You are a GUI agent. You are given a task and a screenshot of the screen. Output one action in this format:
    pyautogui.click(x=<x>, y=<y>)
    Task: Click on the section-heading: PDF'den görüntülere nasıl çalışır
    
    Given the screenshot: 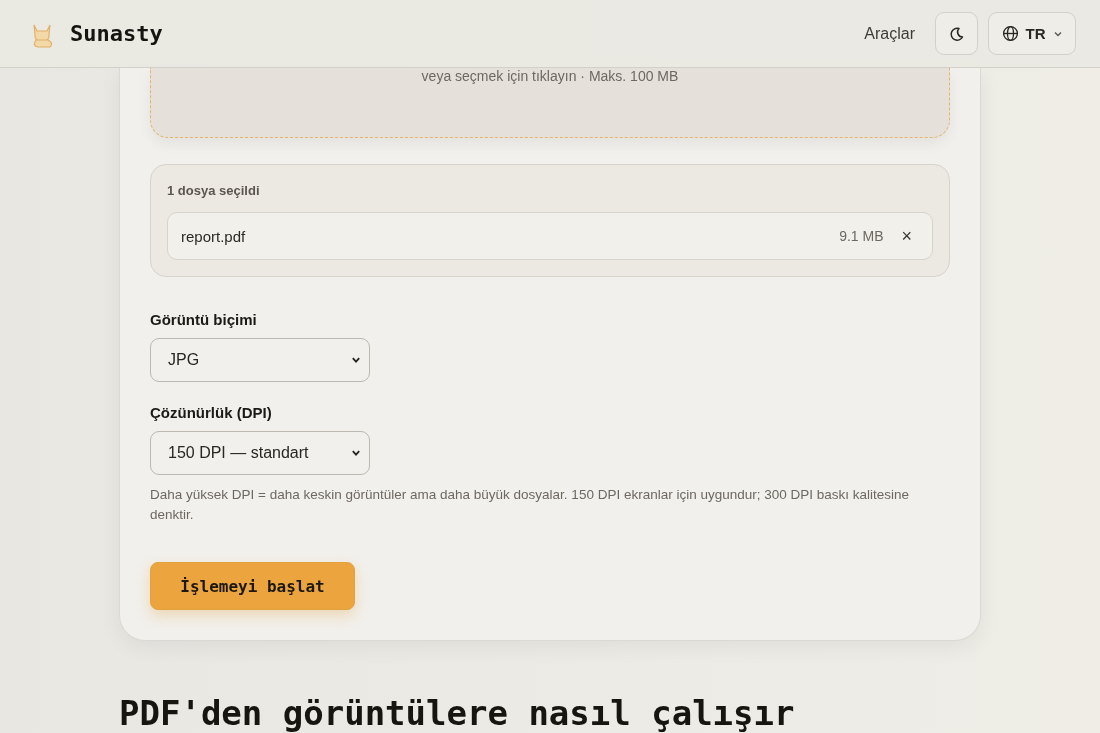 What is the action you would take?
    pyautogui.click(x=457, y=713)
    